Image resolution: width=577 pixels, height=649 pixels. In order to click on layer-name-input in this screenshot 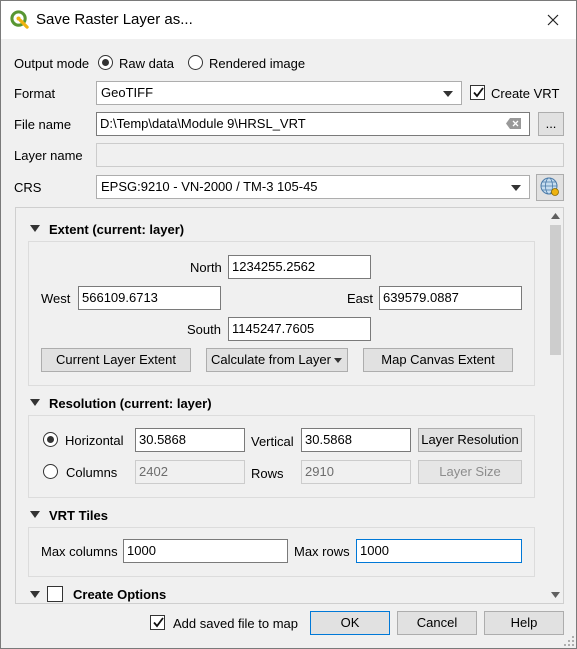, I will do `click(330, 155)`.